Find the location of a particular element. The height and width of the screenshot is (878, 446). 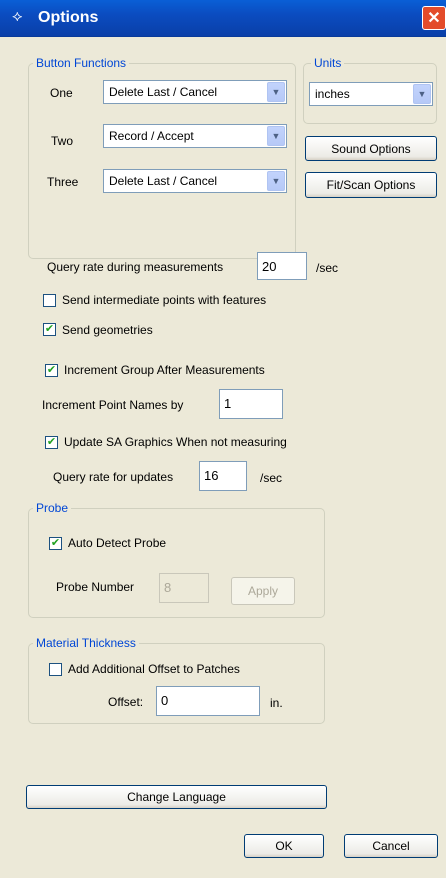

units-value: inches is located at coordinates (332, 94).